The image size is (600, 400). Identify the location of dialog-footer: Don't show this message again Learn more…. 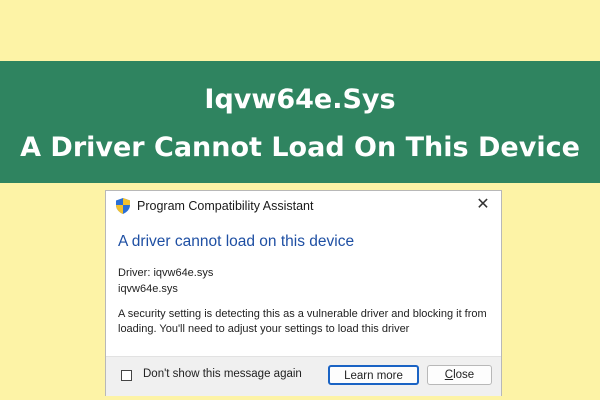
(303, 376).